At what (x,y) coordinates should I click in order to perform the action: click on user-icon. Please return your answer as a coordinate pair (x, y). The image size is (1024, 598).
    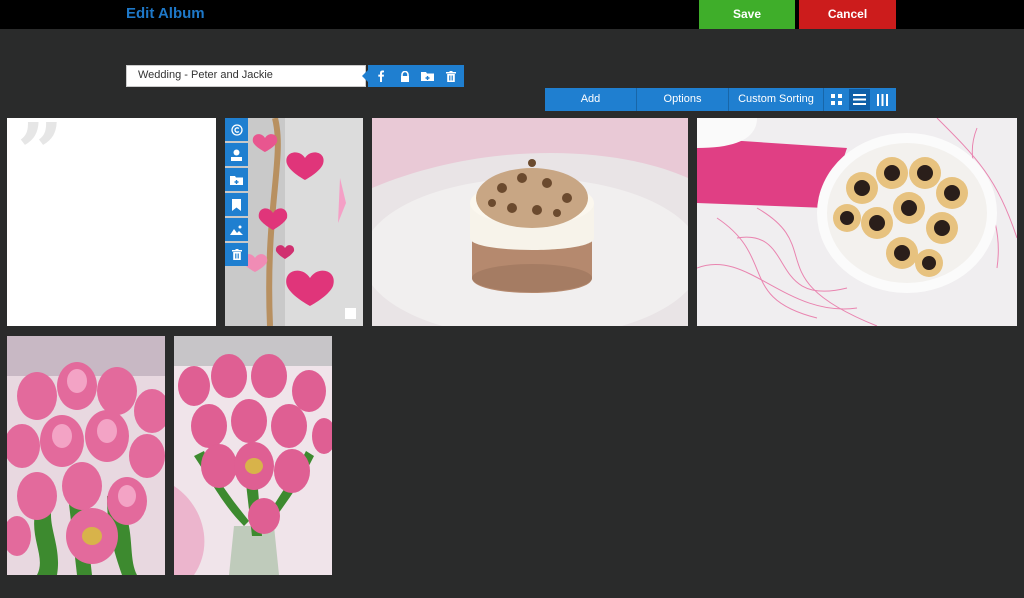
    Looking at the image, I should click on (236, 154).